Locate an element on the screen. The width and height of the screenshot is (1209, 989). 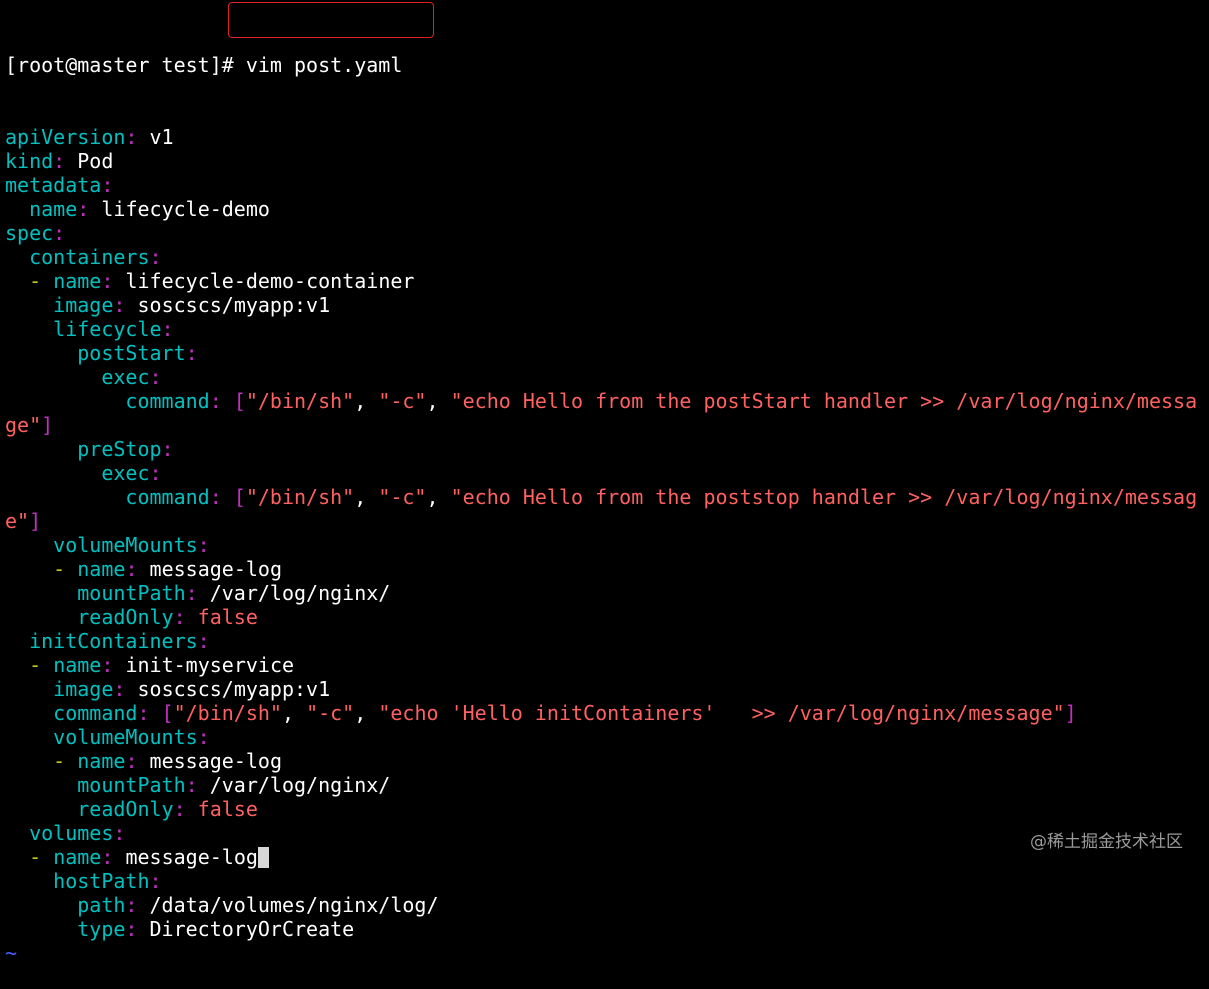
code-line: initContainers: is located at coordinates (605, 641).